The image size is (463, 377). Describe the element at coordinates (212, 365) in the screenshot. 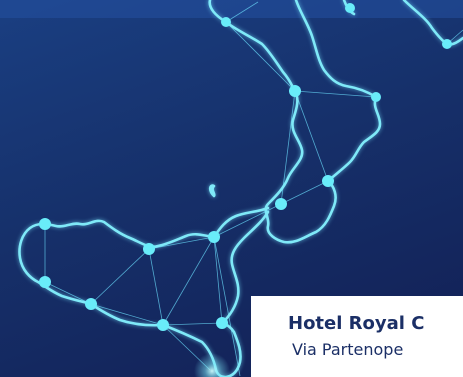

I see `highlight-glow` at that location.